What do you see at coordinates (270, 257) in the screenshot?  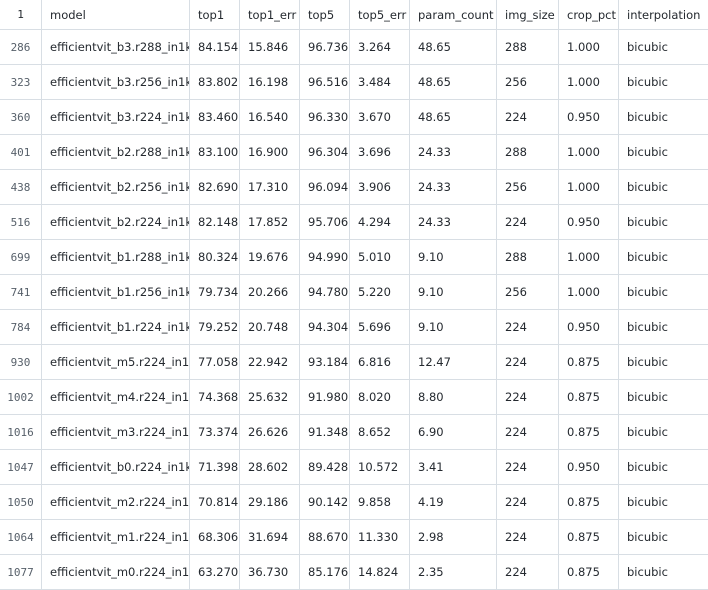 I see `cell-top1-err: 19.676` at bounding box center [270, 257].